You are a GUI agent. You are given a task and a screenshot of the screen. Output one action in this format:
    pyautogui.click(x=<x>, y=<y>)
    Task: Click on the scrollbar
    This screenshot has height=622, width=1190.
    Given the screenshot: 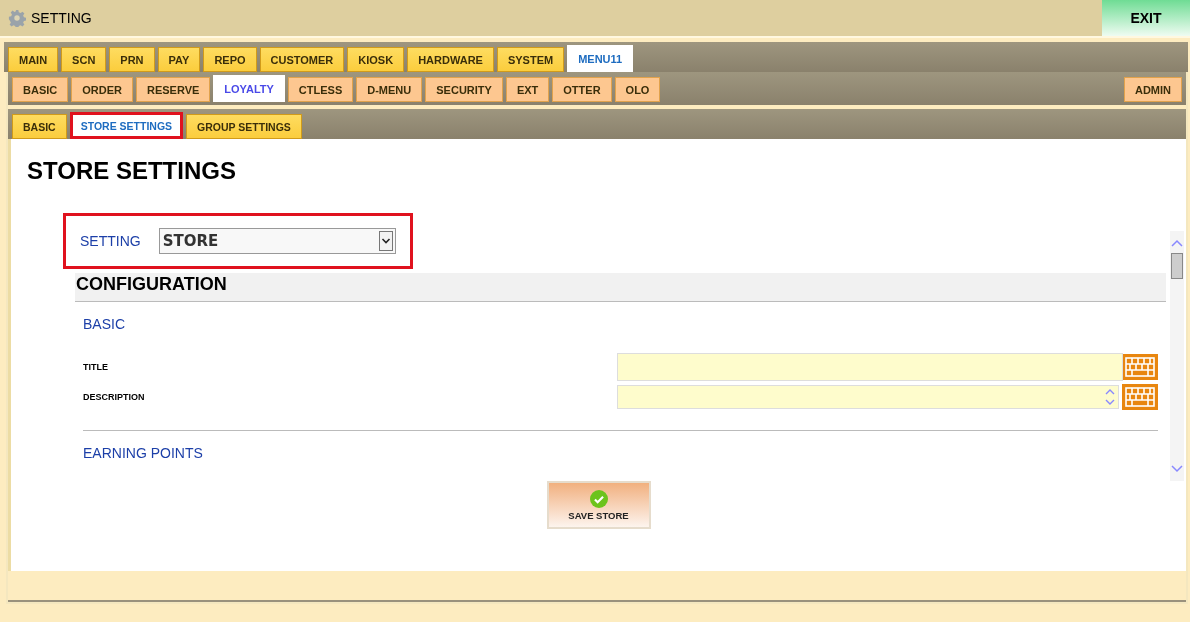 What is the action you would take?
    pyautogui.click(x=1177, y=356)
    